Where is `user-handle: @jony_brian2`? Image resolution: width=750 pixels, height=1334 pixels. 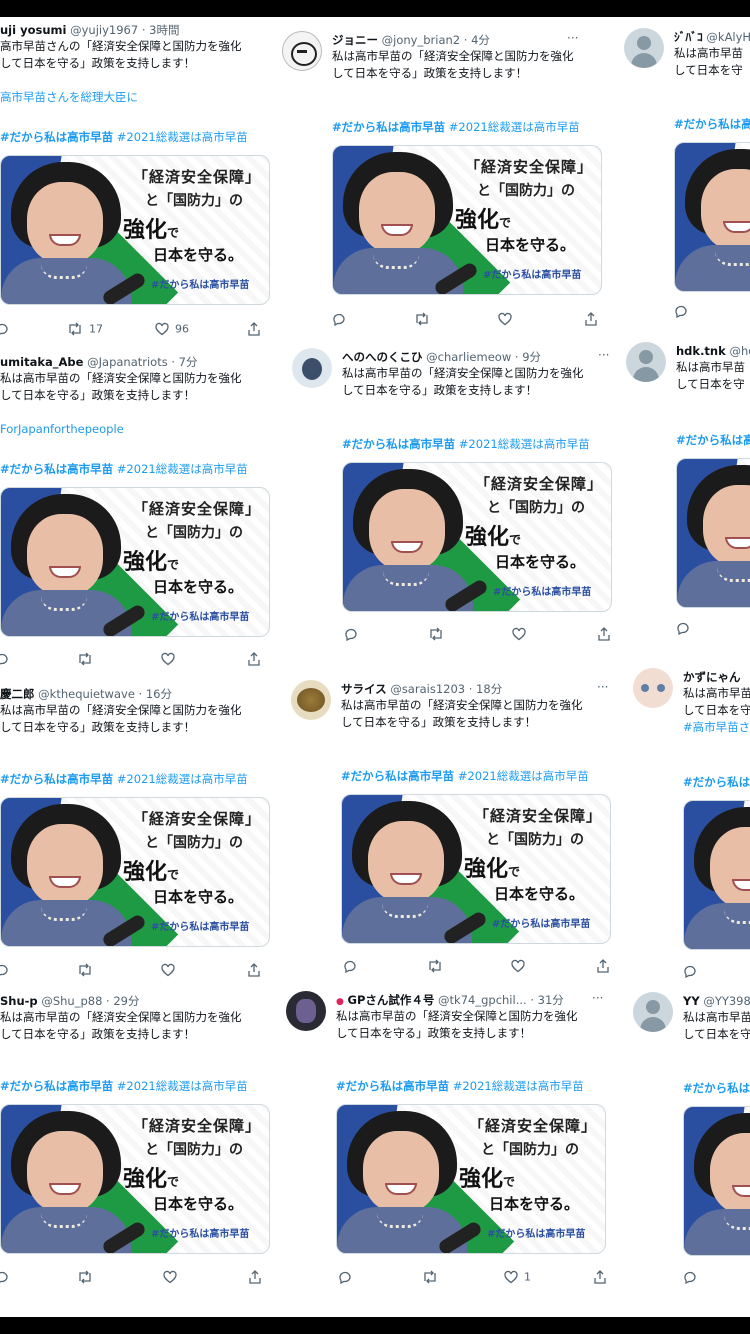
user-handle: @jony_brian2 is located at coordinates (421, 40).